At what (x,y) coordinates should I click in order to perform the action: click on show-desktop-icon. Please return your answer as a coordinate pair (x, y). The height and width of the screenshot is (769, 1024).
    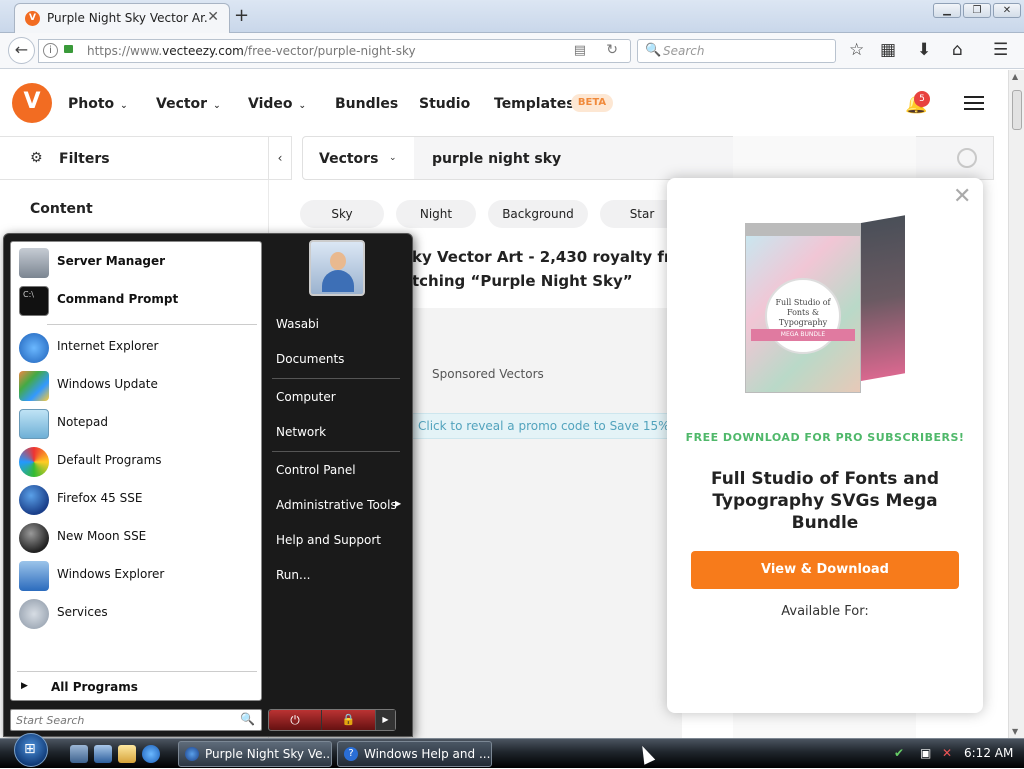
    Looking at the image, I should click on (79, 754).